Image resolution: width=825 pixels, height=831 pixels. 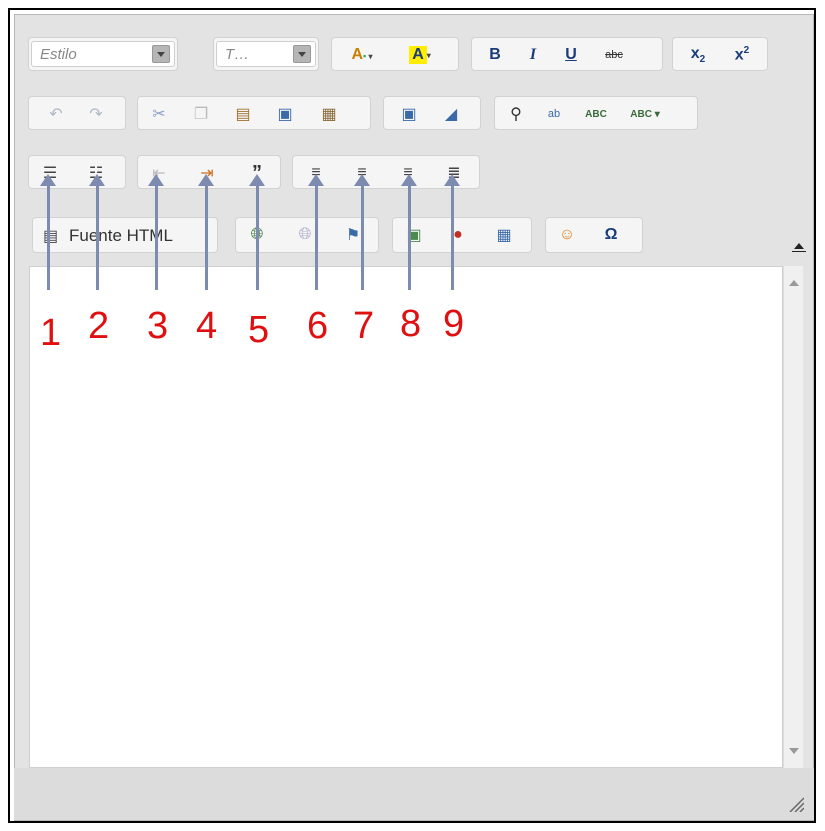 I want to click on style-combo: Estilo, so click(x=103, y=54).